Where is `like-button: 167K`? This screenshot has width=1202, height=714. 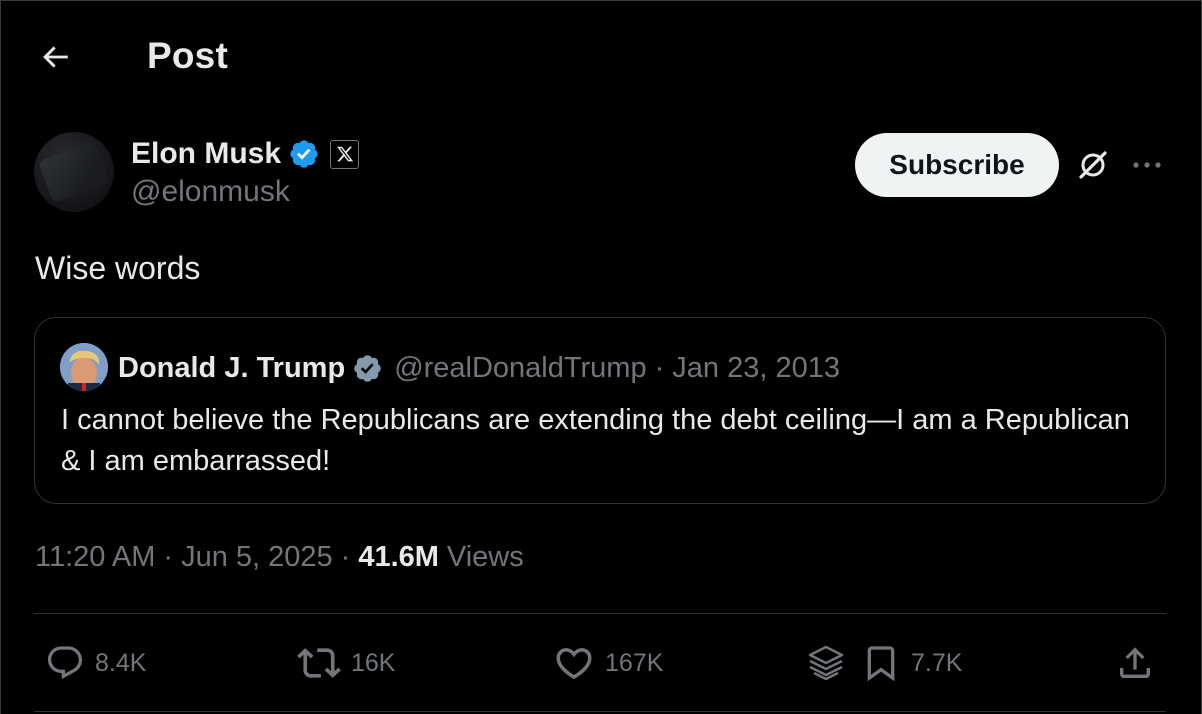 like-button: 167K is located at coordinates (608, 663).